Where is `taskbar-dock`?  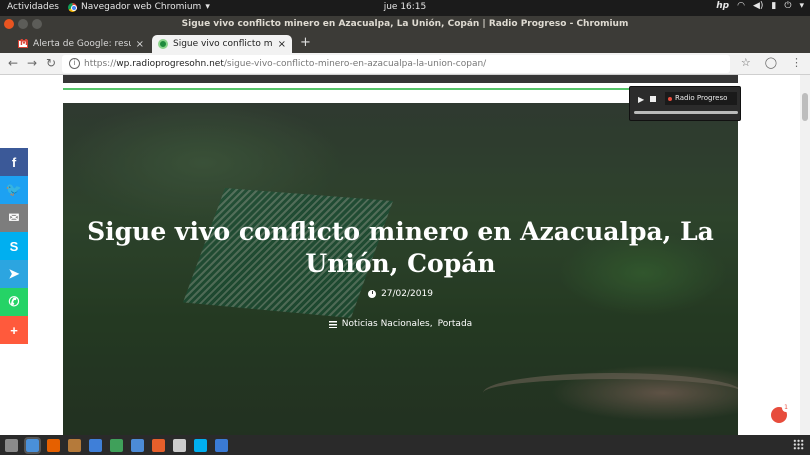
taskbar-dock is located at coordinates (405, 445).